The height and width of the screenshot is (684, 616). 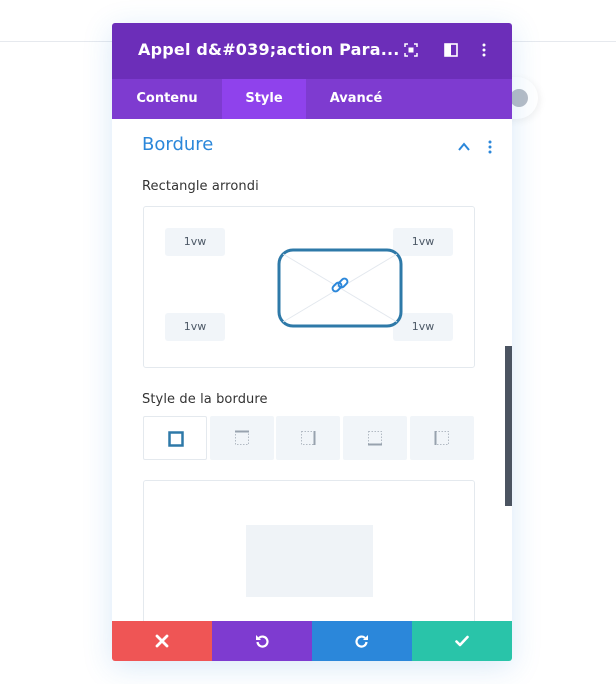 I want to click on border-style-label: Style de la bordure, so click(x=205, y=399).